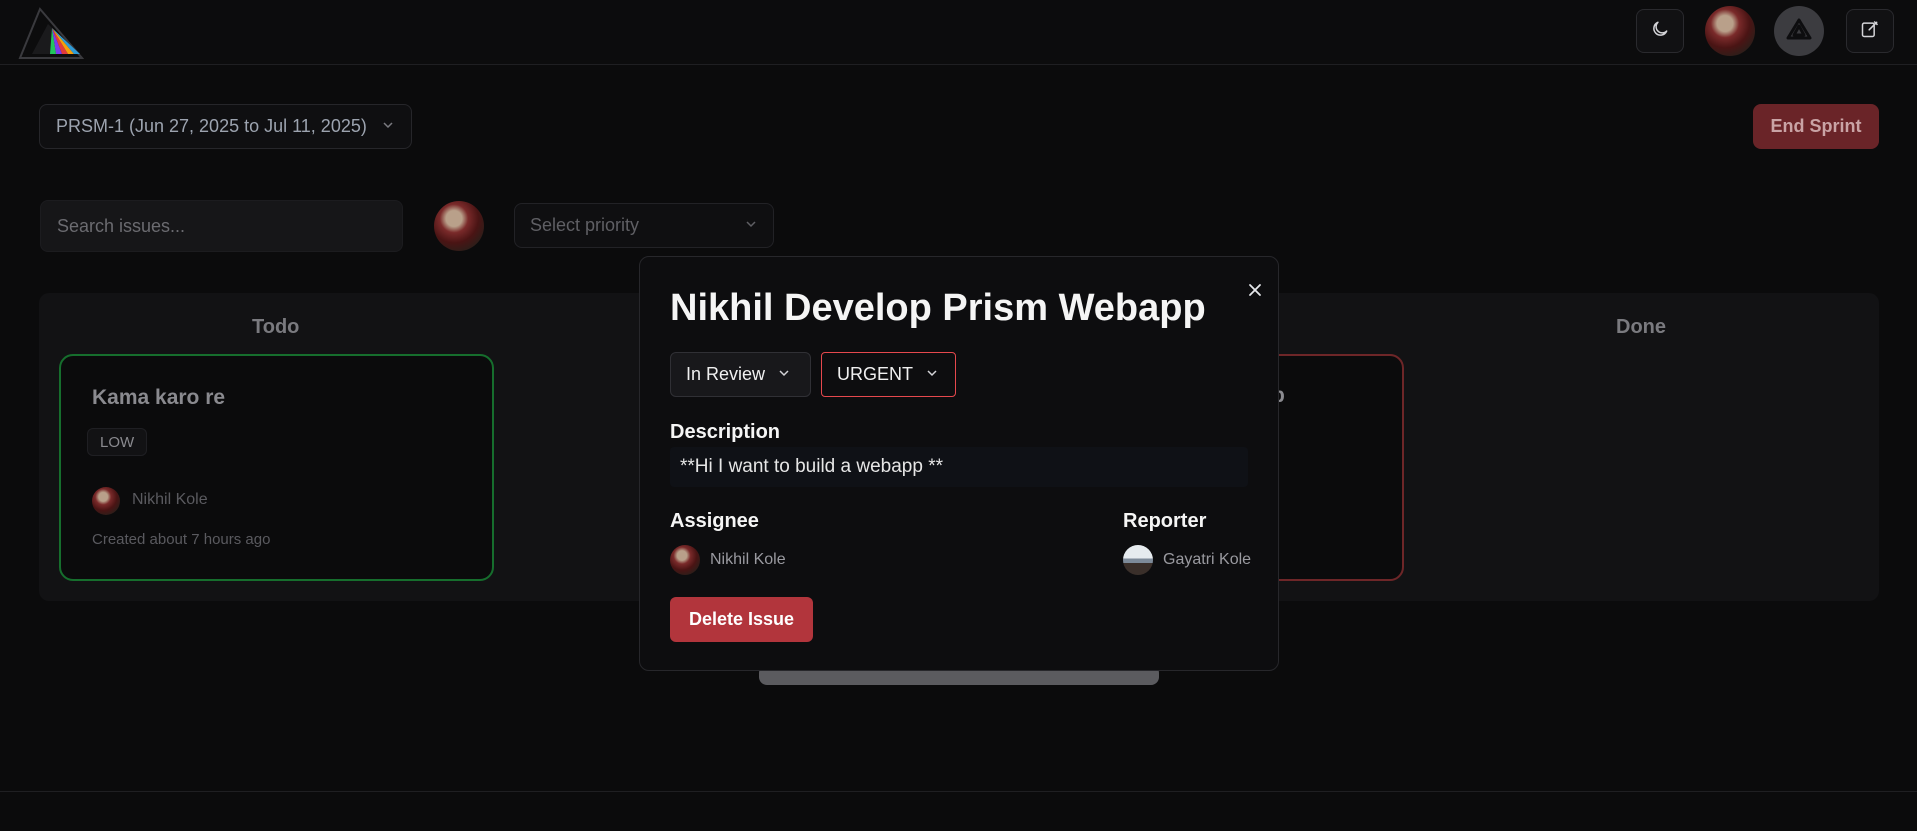 Image resolution: width=1917 pixels, height=831 pixels. I want to click on reporter-avatar, so click(1138, 560).